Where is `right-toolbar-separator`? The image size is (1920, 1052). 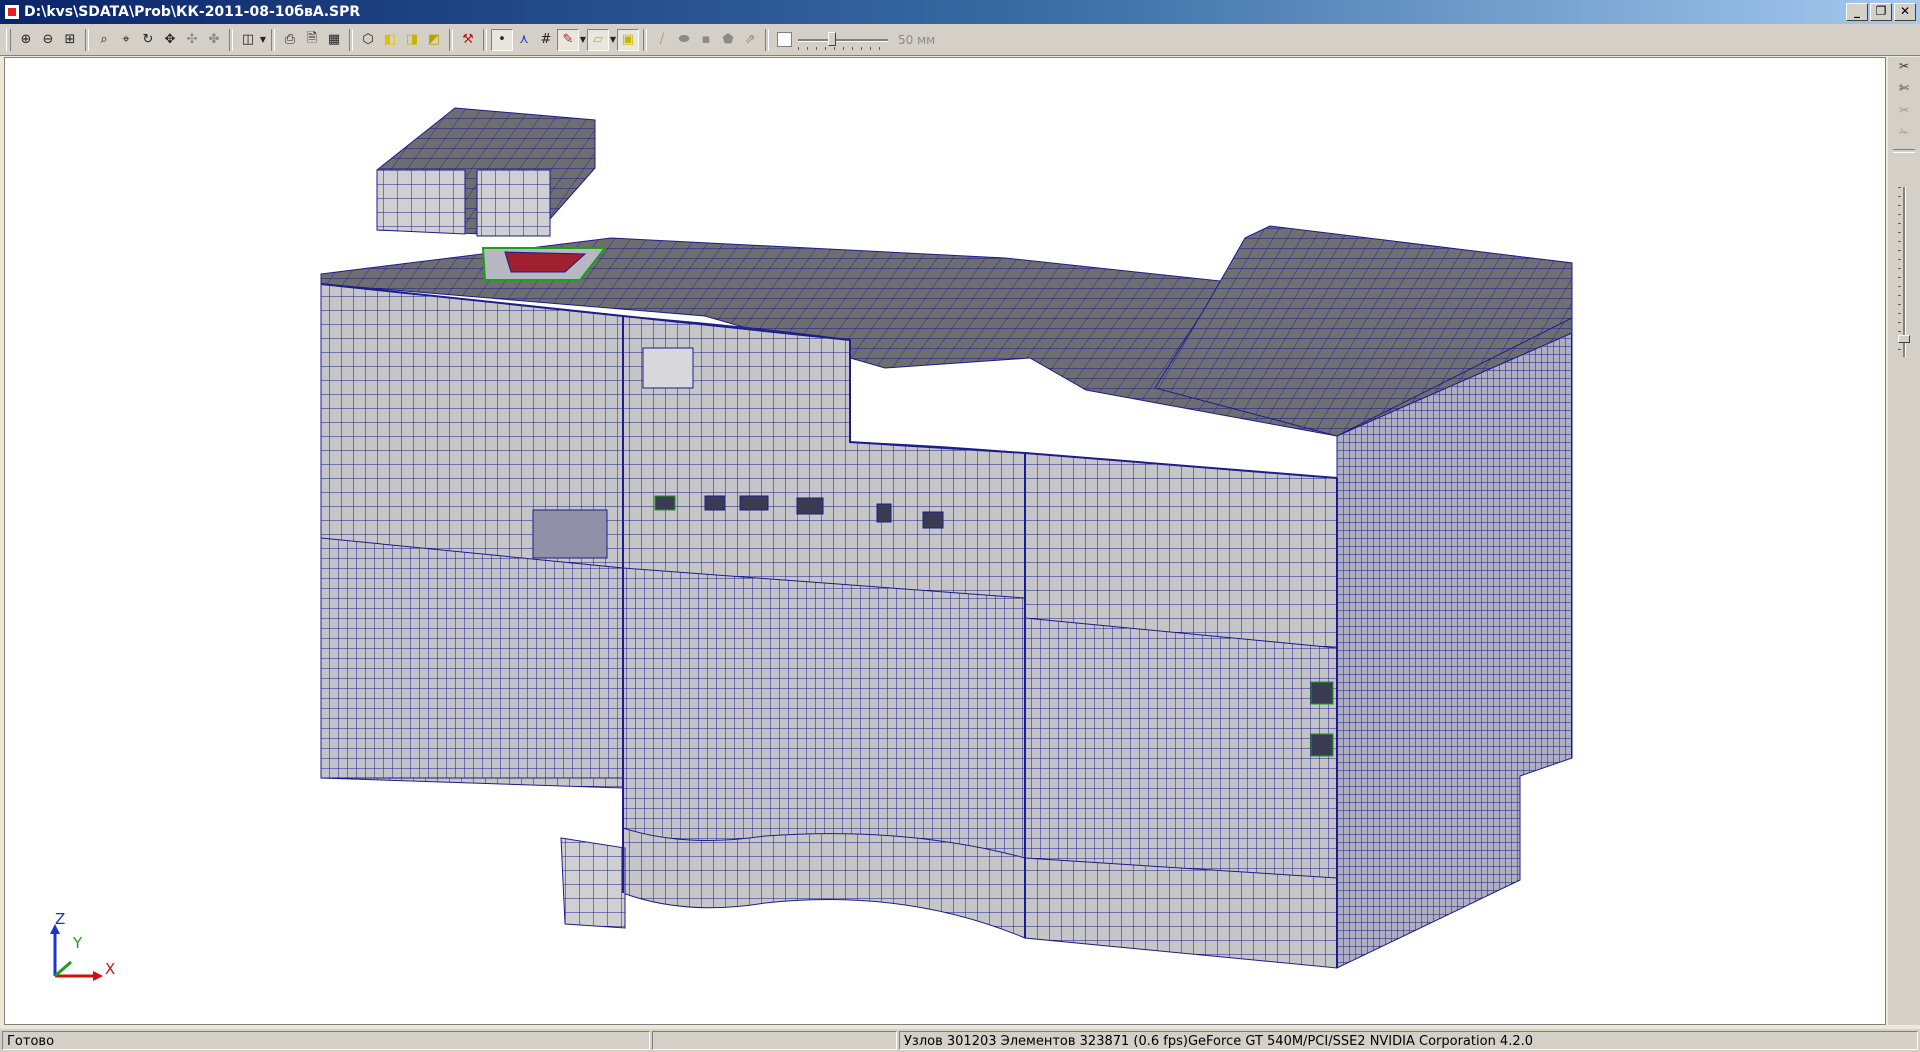
right-toolbar-separator is located at coordinates (1904, 151).